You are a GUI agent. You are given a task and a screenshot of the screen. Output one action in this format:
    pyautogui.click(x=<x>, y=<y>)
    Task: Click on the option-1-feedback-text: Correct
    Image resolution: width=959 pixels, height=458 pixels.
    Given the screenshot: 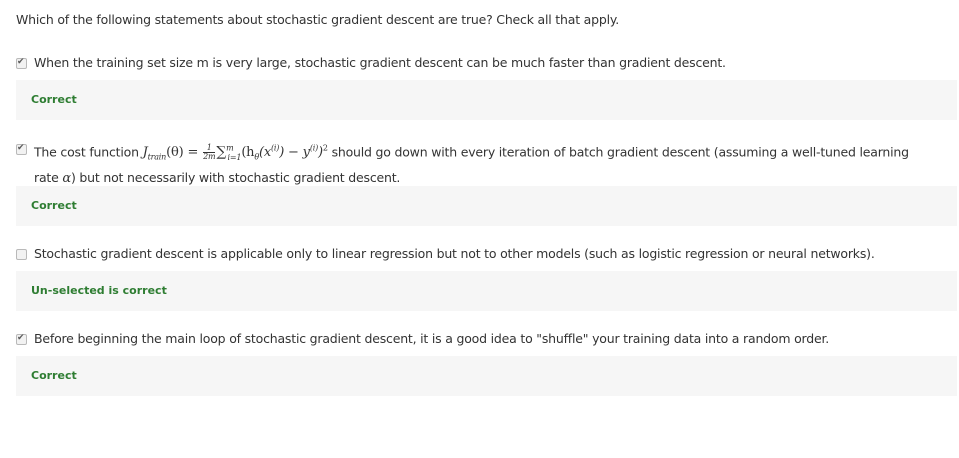 What is the action you would take?
    pyautogui.click(x=54, y=99)
    